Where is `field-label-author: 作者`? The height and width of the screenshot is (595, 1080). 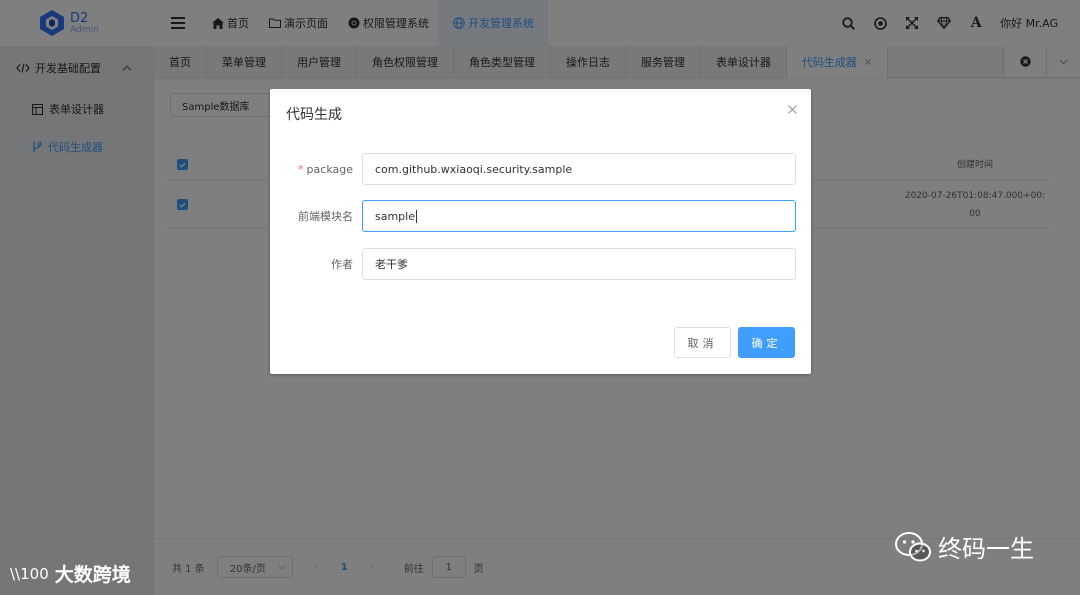 field-label-author: 作者 is located at coordinates (342, 264).